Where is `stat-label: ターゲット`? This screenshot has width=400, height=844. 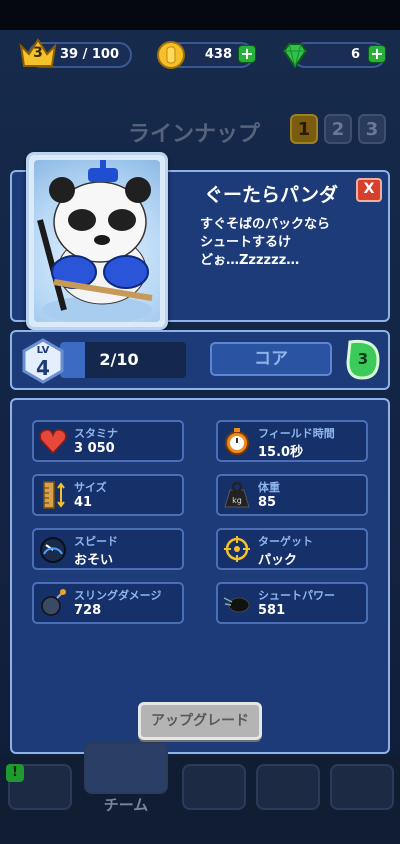 stat-label: ターゲット is located at coordinates (285, 541).